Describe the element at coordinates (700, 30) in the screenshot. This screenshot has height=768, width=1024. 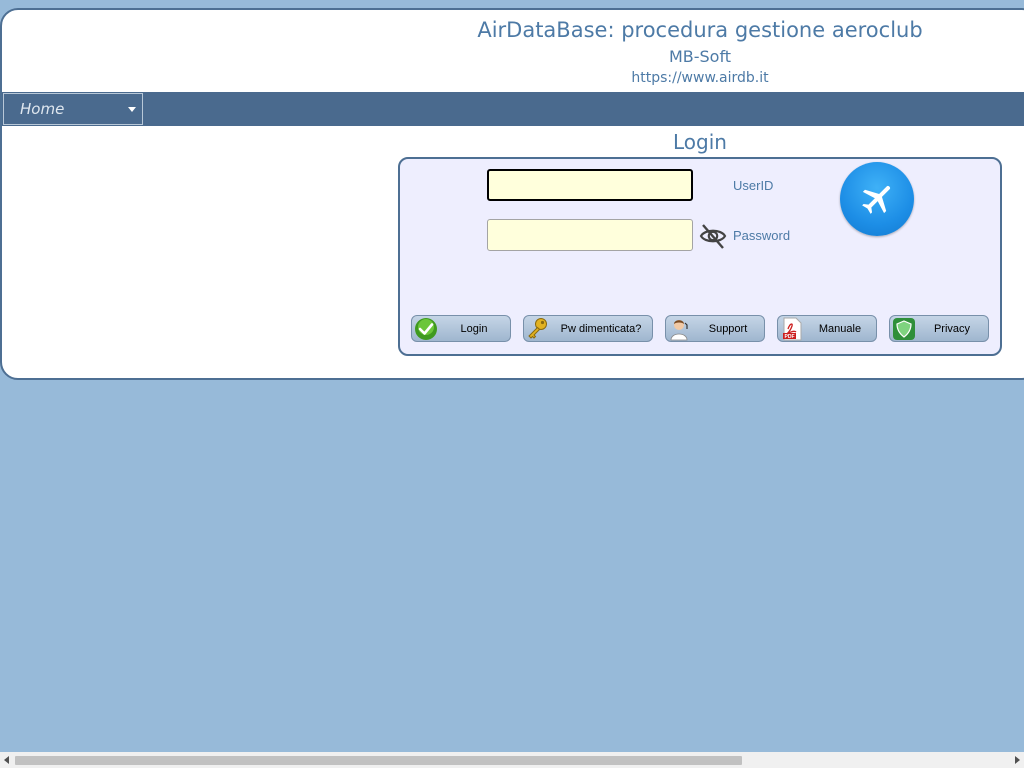
I see `app-title: AirDataBase: procedura gestione aeroclub` at that location.